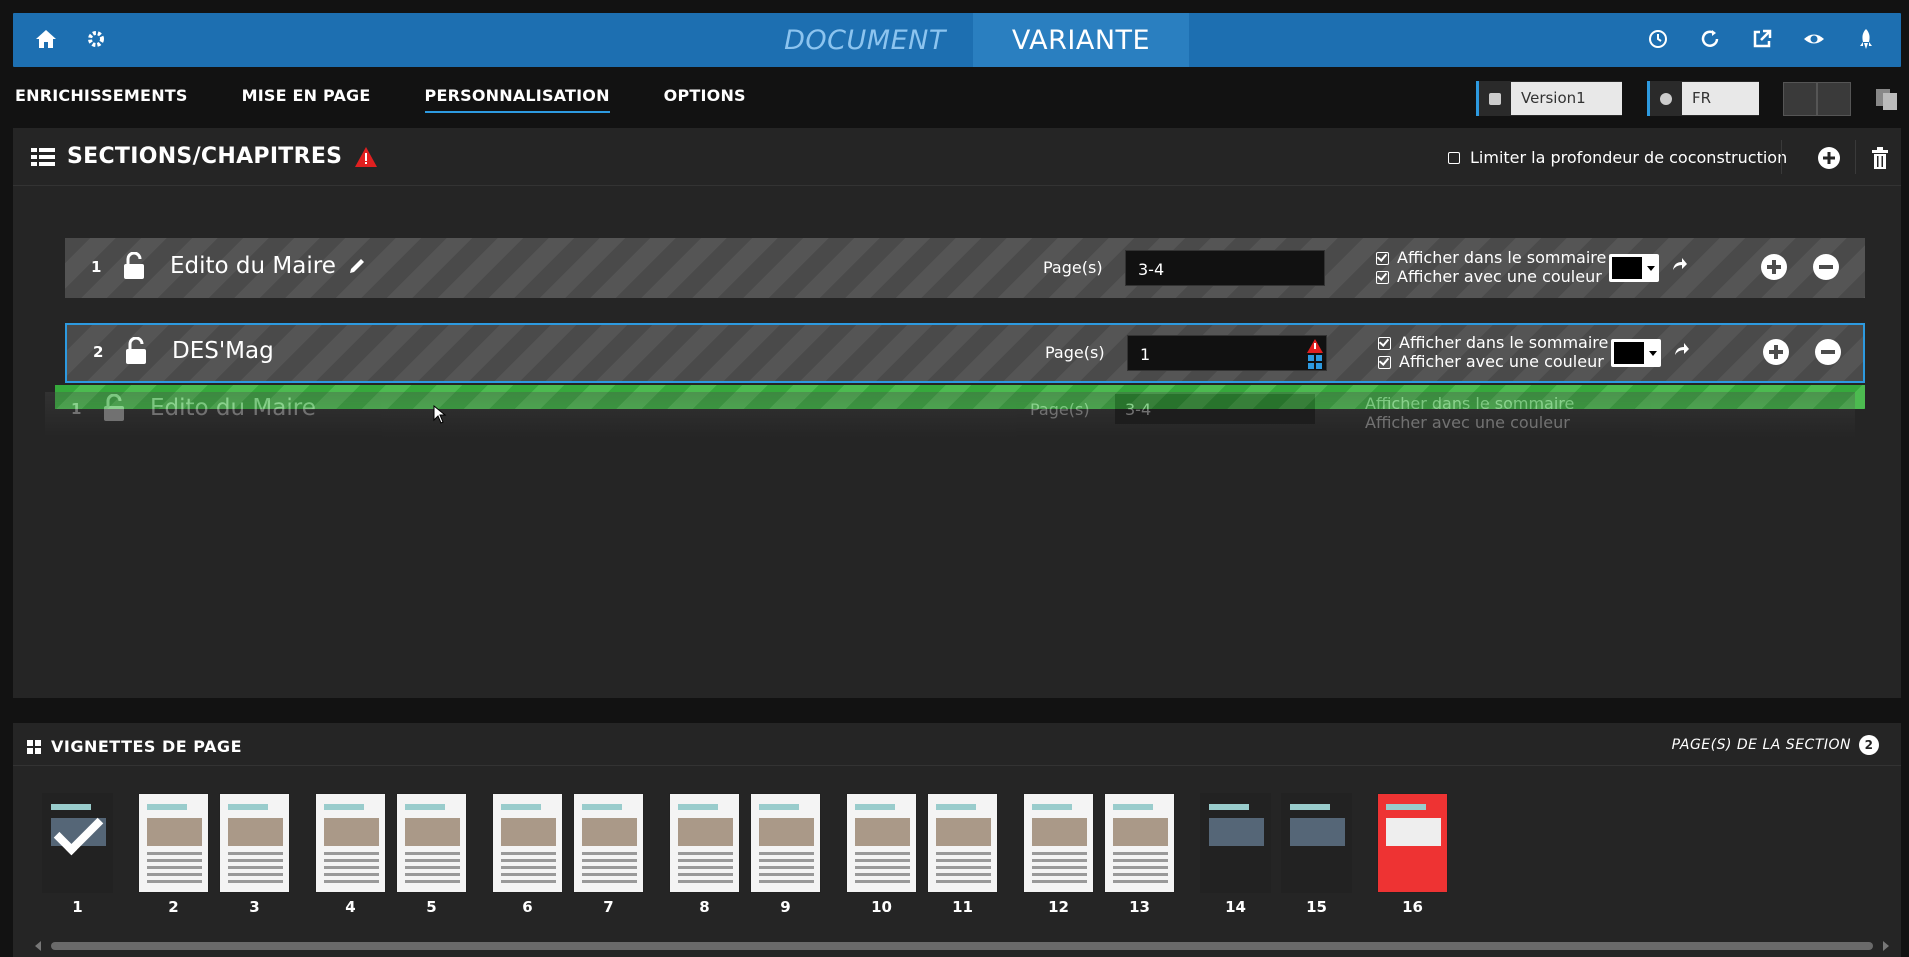 The height and width of the screenshot is (957, 1909). What do you see at coordinates (704, 907) in the screenshot?
I see `page-number: 8` at bounding box center [704, 907].